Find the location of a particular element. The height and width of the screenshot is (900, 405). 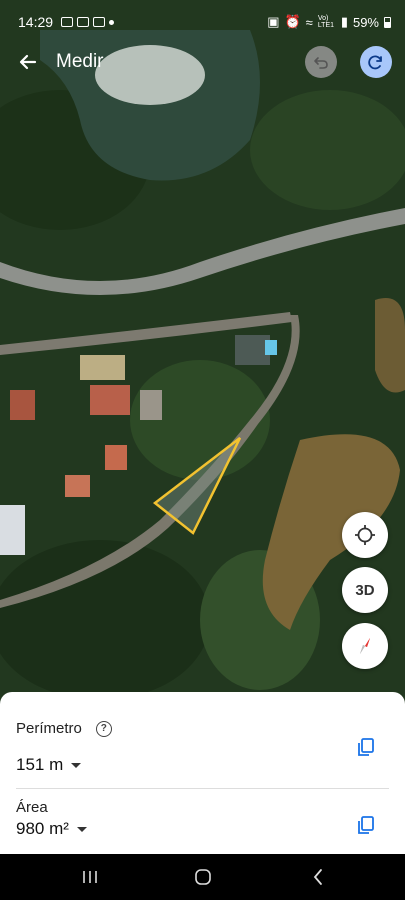

copy-area-button is located at coordinates (366, 825).